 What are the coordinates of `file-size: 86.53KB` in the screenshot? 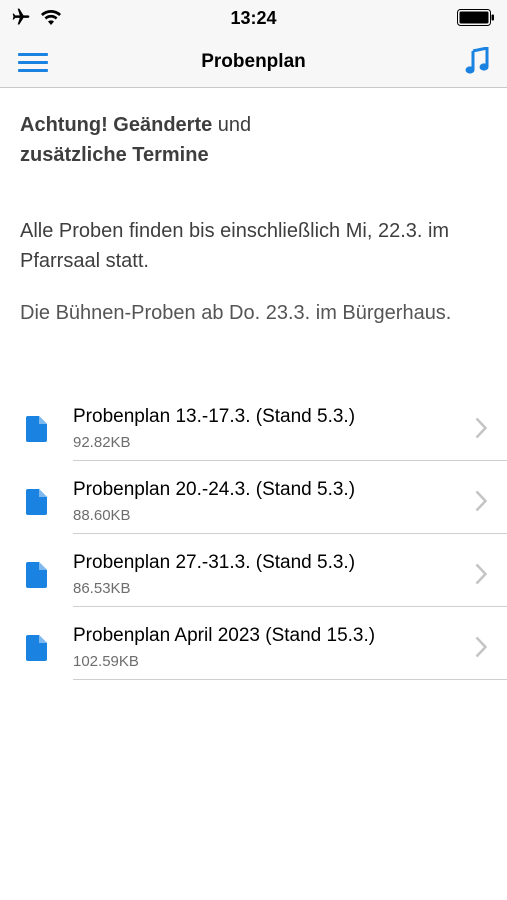 It's located at (102, 588).